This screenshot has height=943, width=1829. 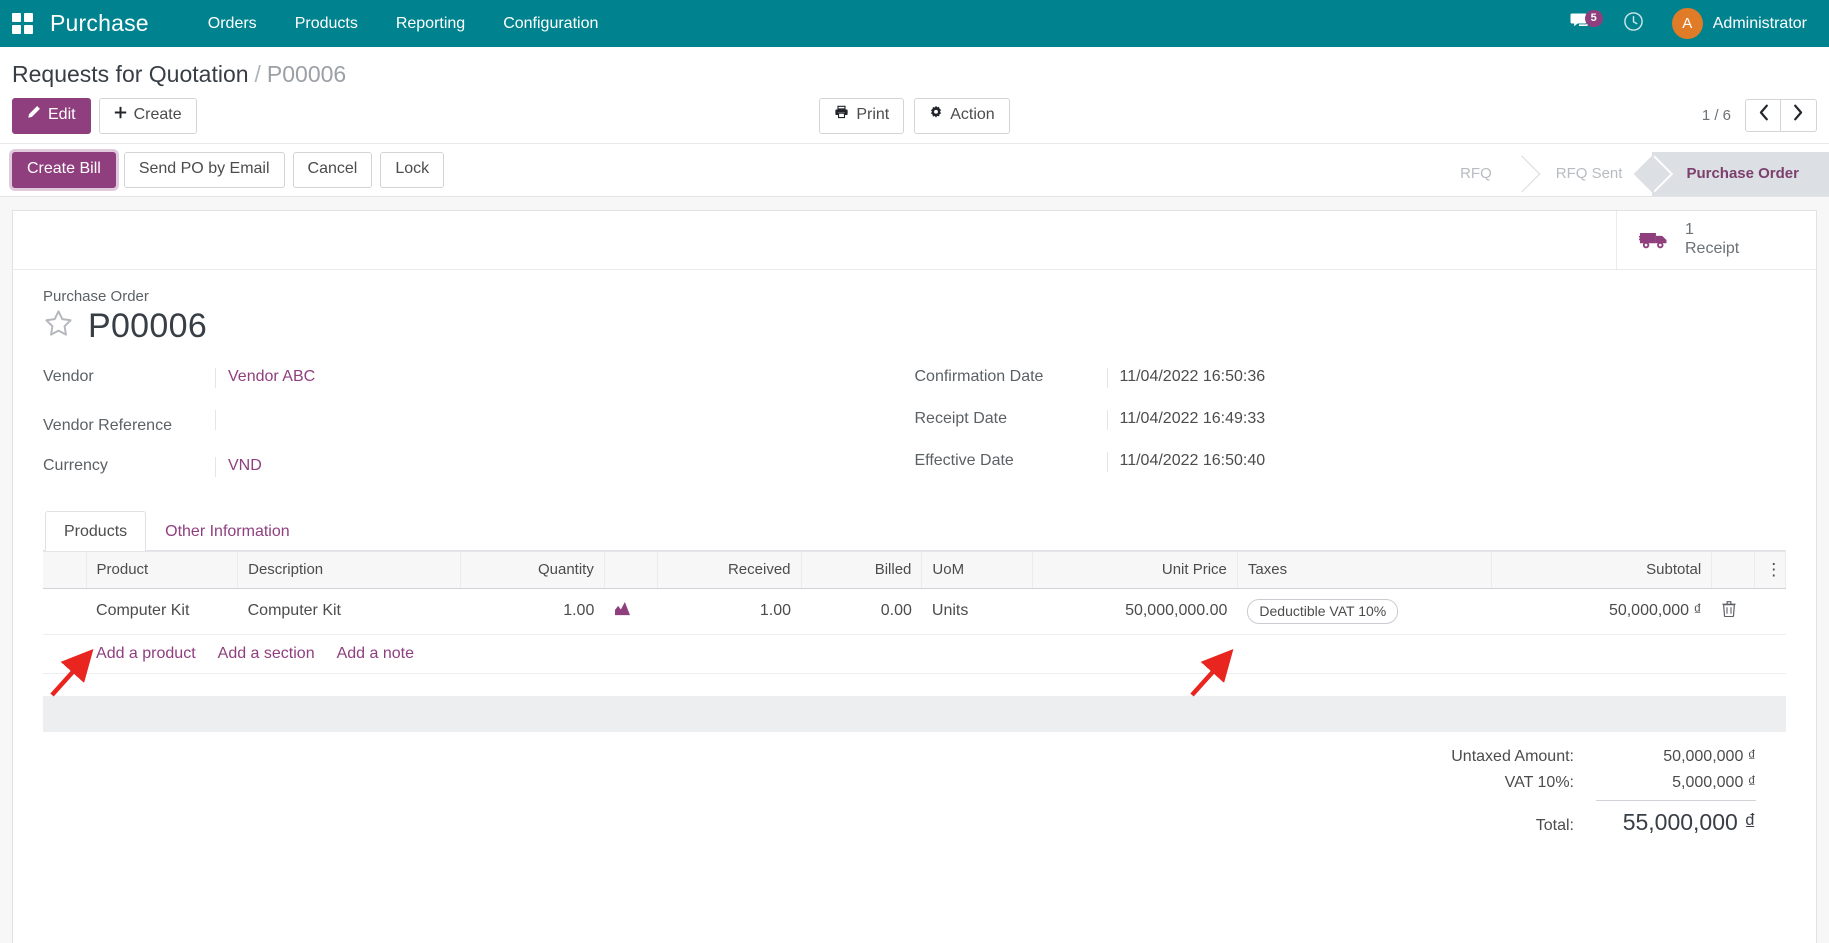 What do you see at coordinates (977, 569) in the screenshot?
I see `col-uom: UoM` at bounding box center [977, 569].